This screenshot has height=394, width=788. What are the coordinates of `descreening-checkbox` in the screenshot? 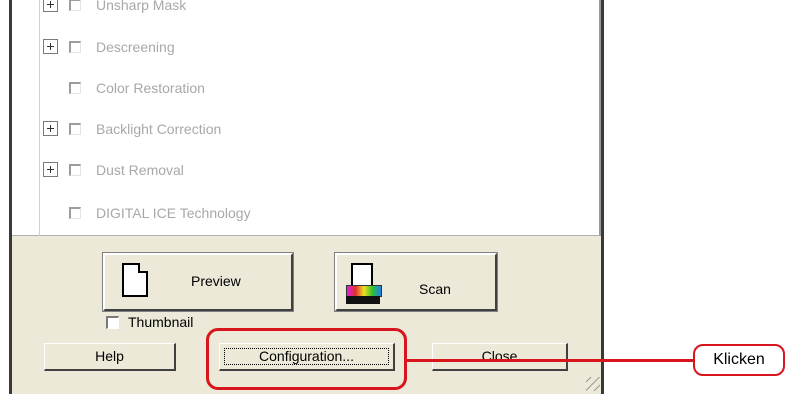 It's located at (75, 47).